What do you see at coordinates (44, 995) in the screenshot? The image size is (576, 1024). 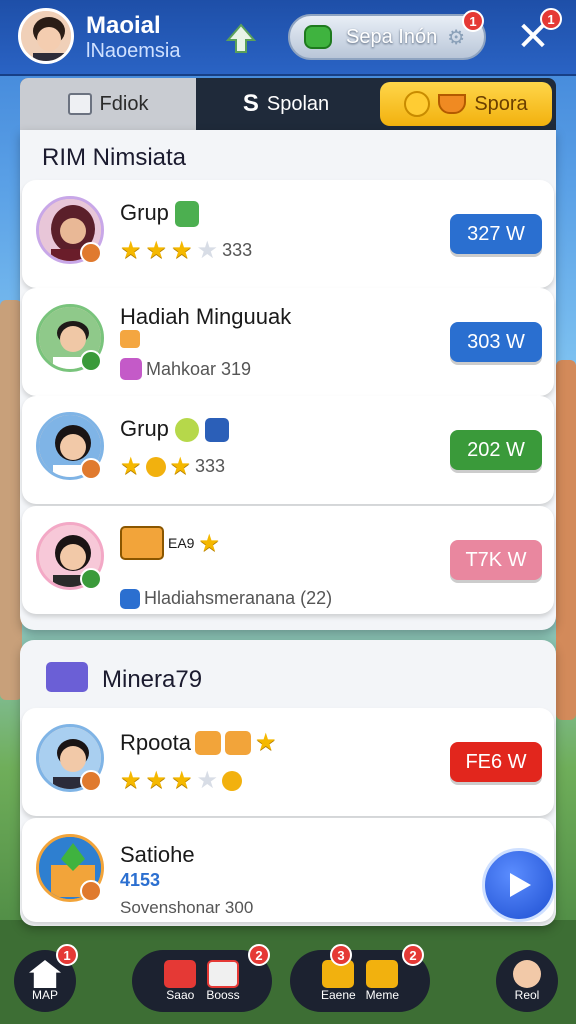 I see `nav-label: MAP` at bounding box center [44, 995].